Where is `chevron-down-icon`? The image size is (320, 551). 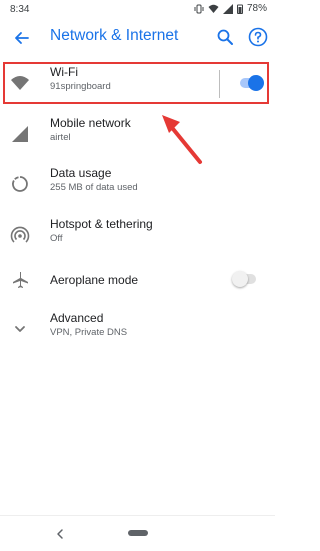
chevron-down-icon is located at coordinates (20, 329).